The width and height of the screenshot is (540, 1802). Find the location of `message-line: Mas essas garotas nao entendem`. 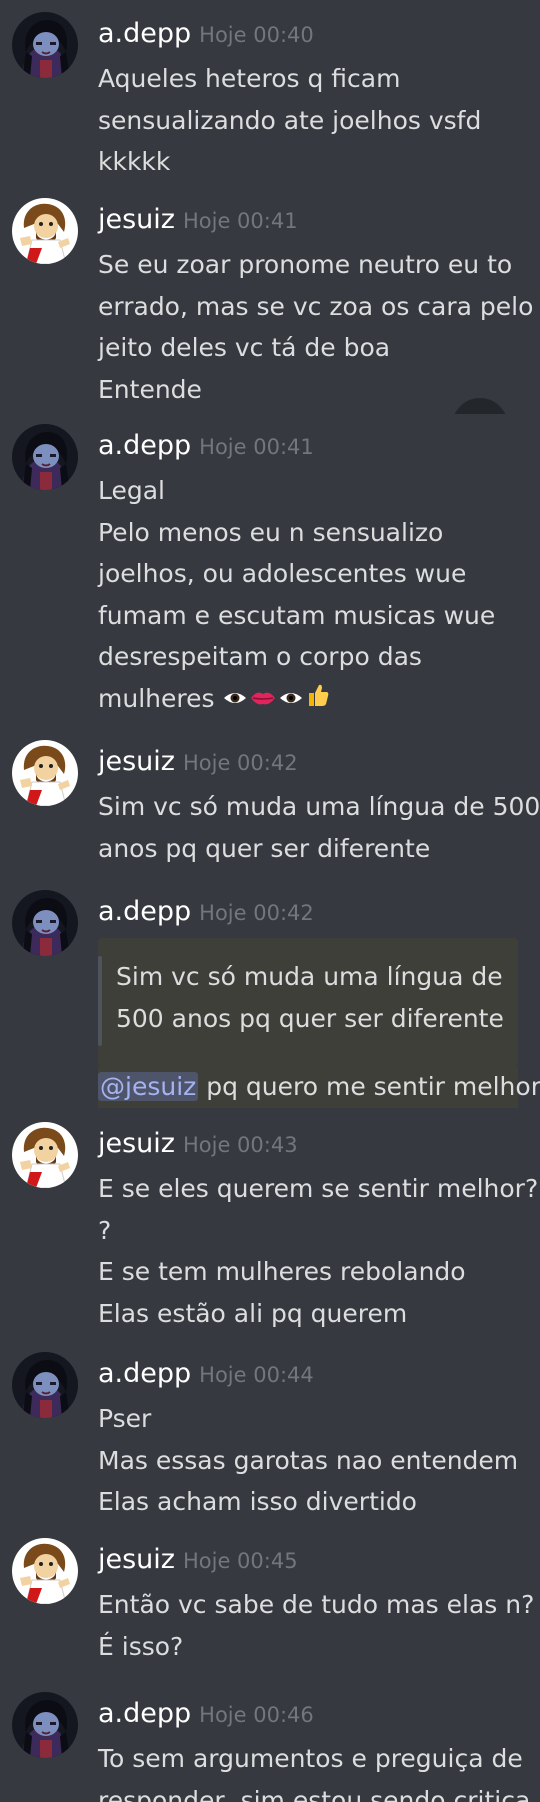

message-line: Mas essas garotas nao entendem is located at coordinates (308, 1460).